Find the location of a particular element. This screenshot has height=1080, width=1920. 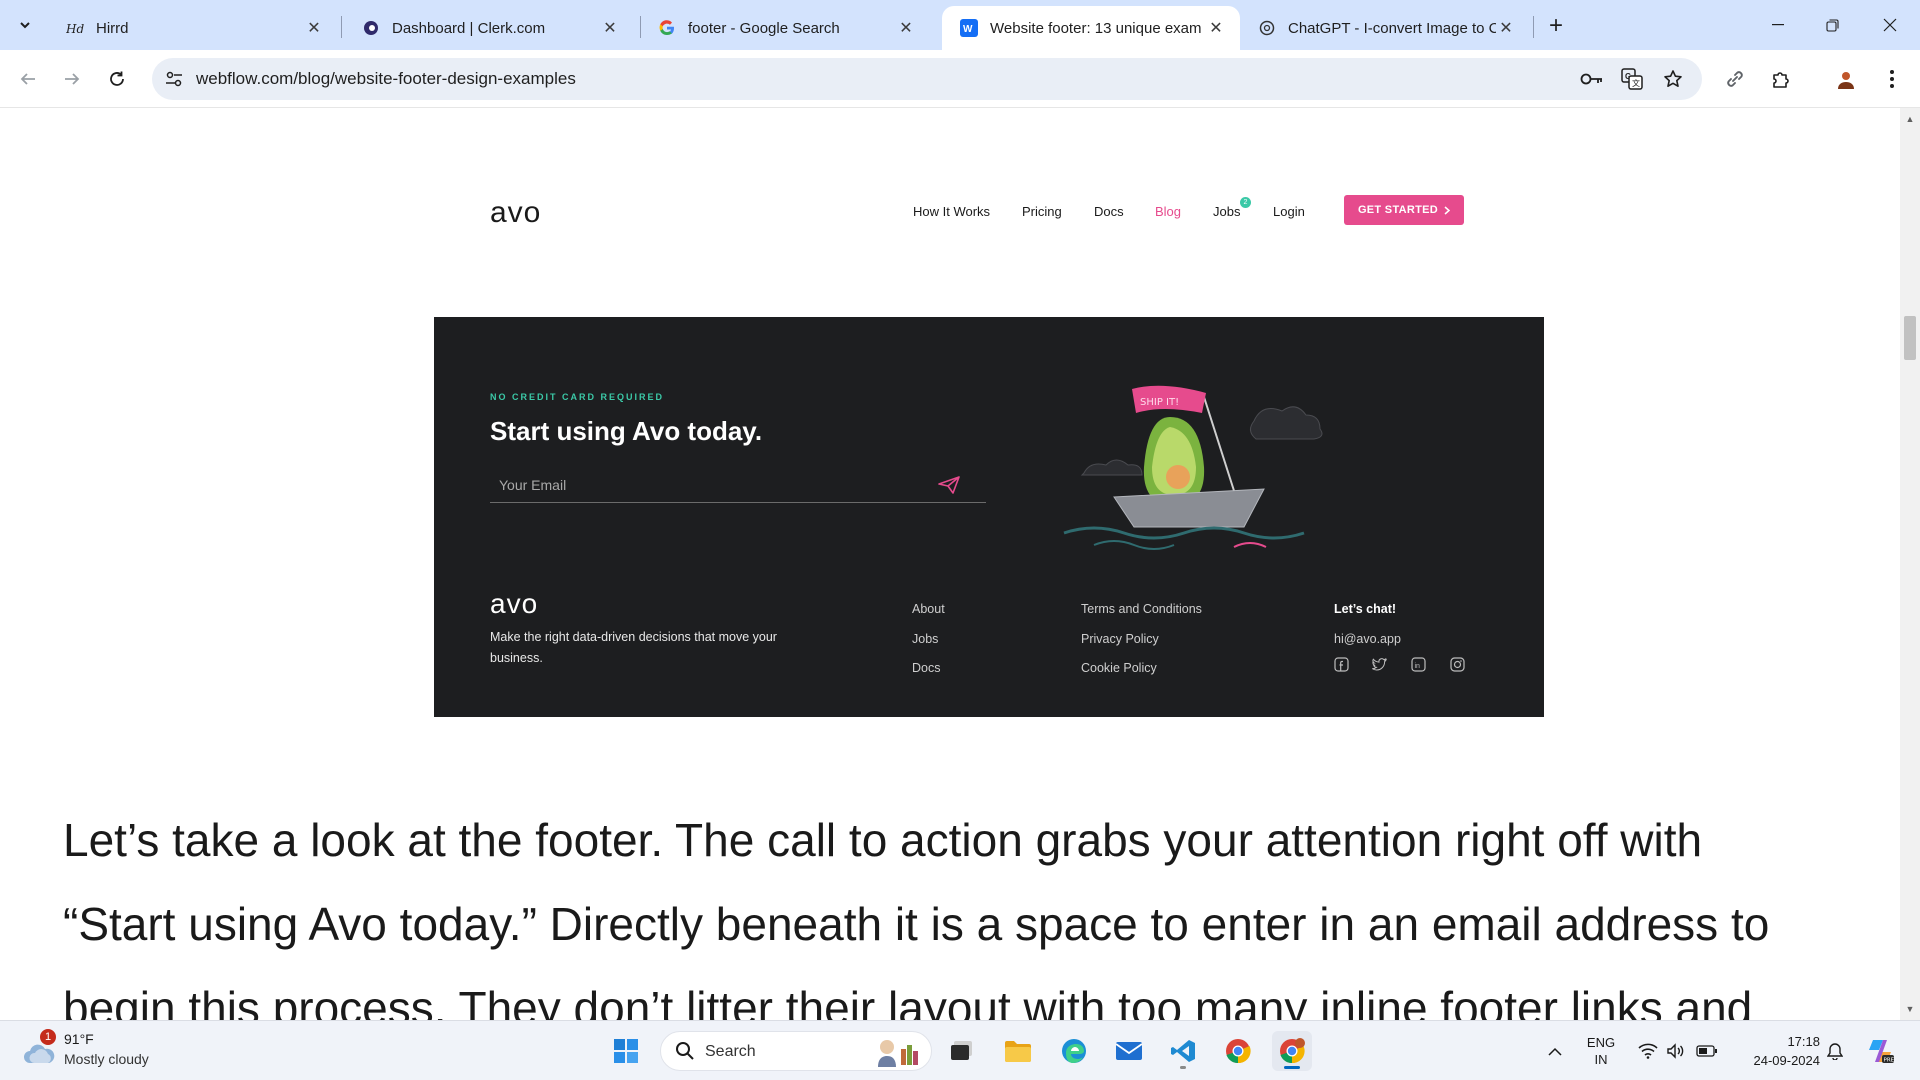

mail-button is located at coordinates (1129, 1051).